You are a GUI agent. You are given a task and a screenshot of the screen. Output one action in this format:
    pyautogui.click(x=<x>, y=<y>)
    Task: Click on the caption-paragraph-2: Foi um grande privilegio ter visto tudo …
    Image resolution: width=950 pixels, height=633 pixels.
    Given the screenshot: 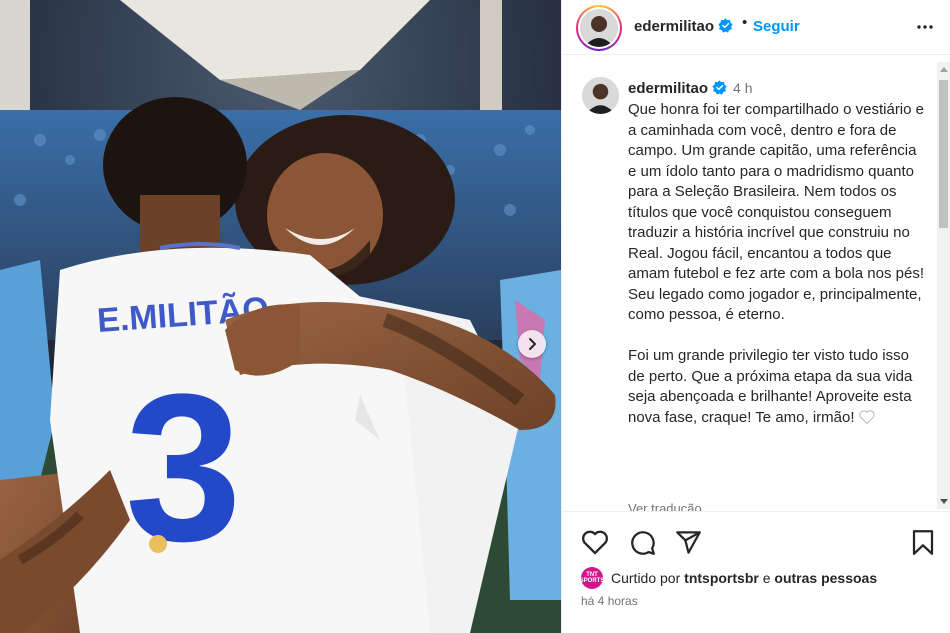 What is the action you would take?
    pyautogui.click(x=778, y=387)
    